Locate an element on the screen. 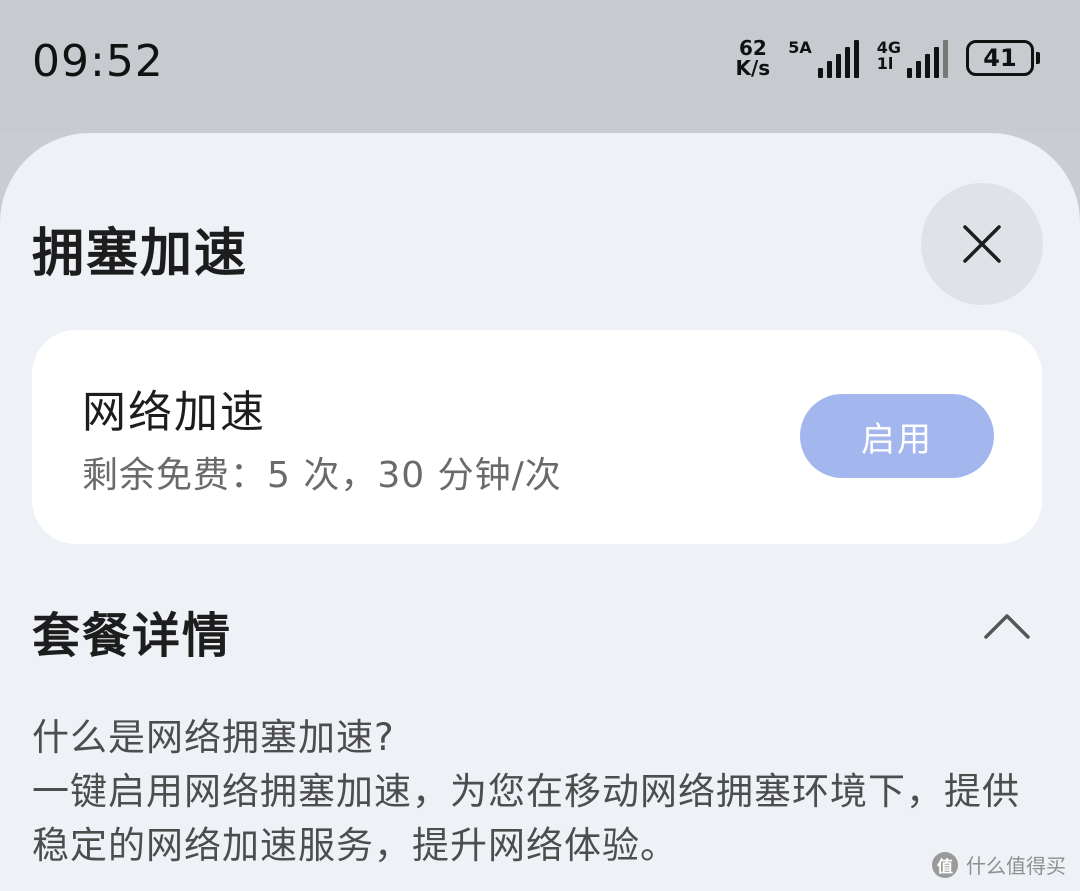 Image resolution: width=1080 pixels, height=891 pixels. network-speed: 62 K/s is located at coordinates (753, 58).